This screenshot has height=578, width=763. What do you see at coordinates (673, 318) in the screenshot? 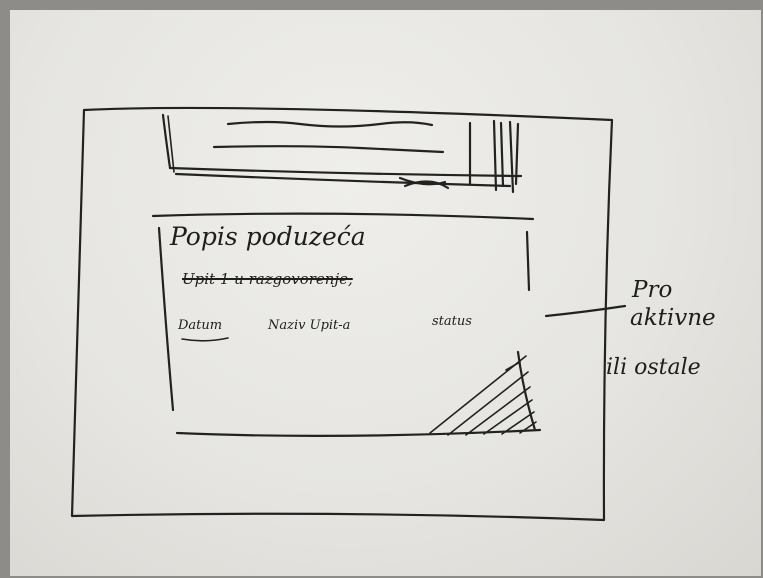
I see `annotation-line: aktivne` at bounding box center [673, 318].